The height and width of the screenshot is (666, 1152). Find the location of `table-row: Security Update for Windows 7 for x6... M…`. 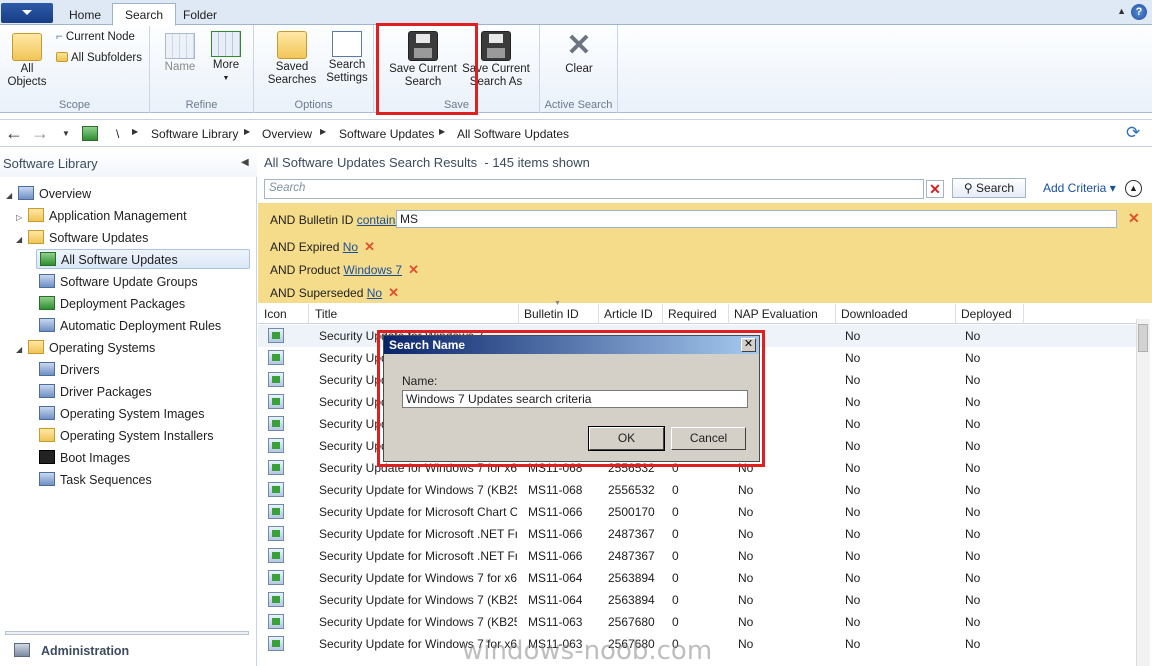

table-row: Security Update for Windows 7 for x6... M… is located at coordinates (698, 578).